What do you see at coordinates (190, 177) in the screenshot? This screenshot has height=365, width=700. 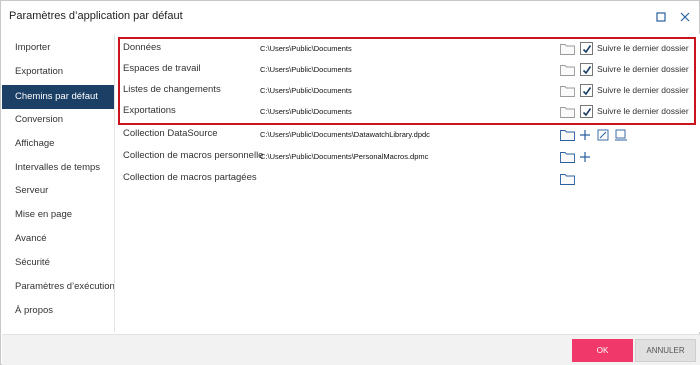 I see `path-label: Collection de macros partagées` at bounding box center [190, 177].